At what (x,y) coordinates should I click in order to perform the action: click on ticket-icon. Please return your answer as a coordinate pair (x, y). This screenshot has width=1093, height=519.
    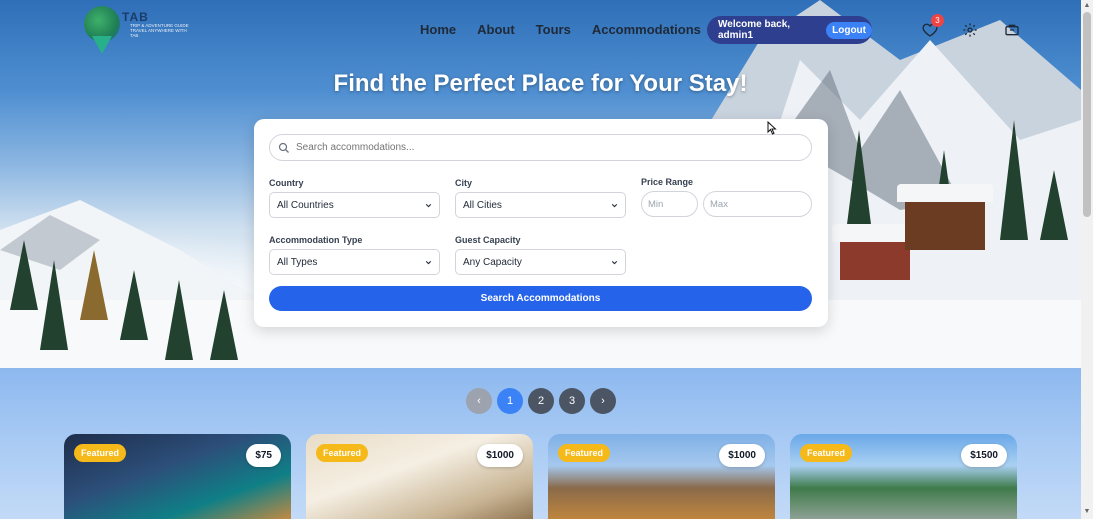
    Looking at the image, I should click on (1012, 30).